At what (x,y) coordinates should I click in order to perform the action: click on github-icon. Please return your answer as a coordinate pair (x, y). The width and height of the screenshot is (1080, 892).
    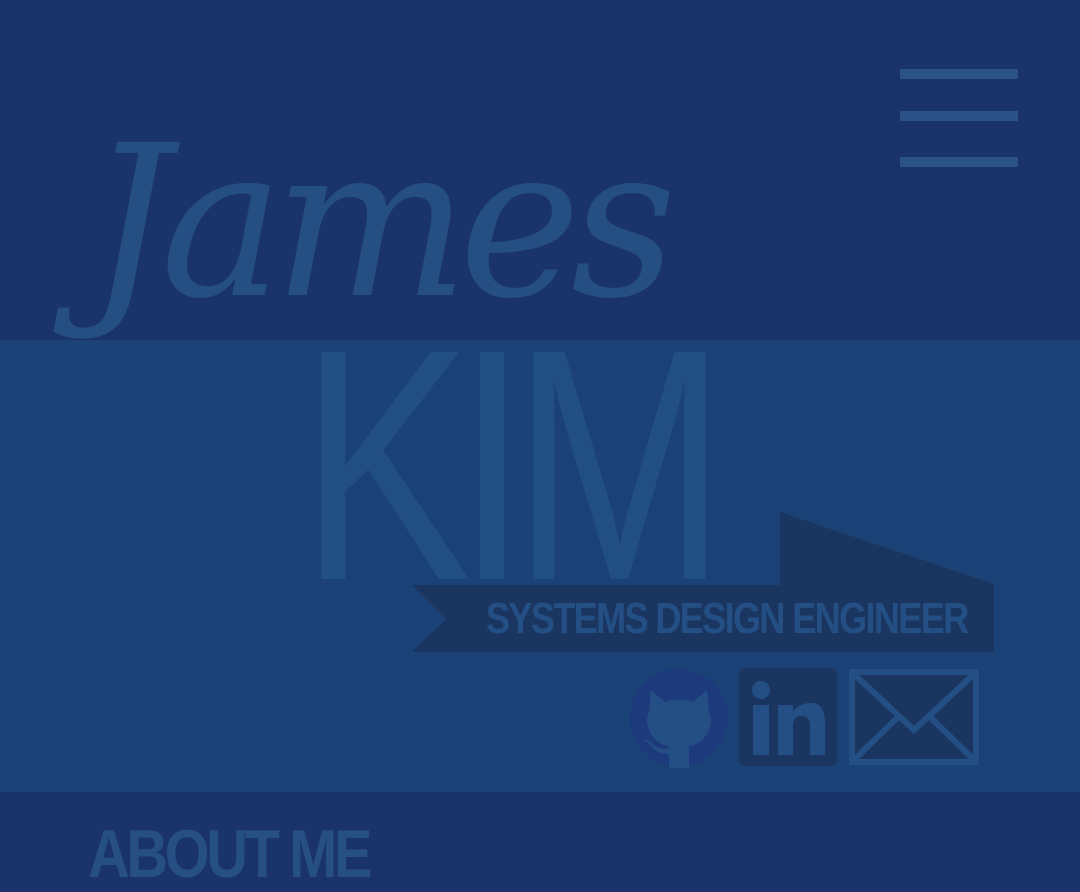
    Looking at the image, I should click on (679, 718).